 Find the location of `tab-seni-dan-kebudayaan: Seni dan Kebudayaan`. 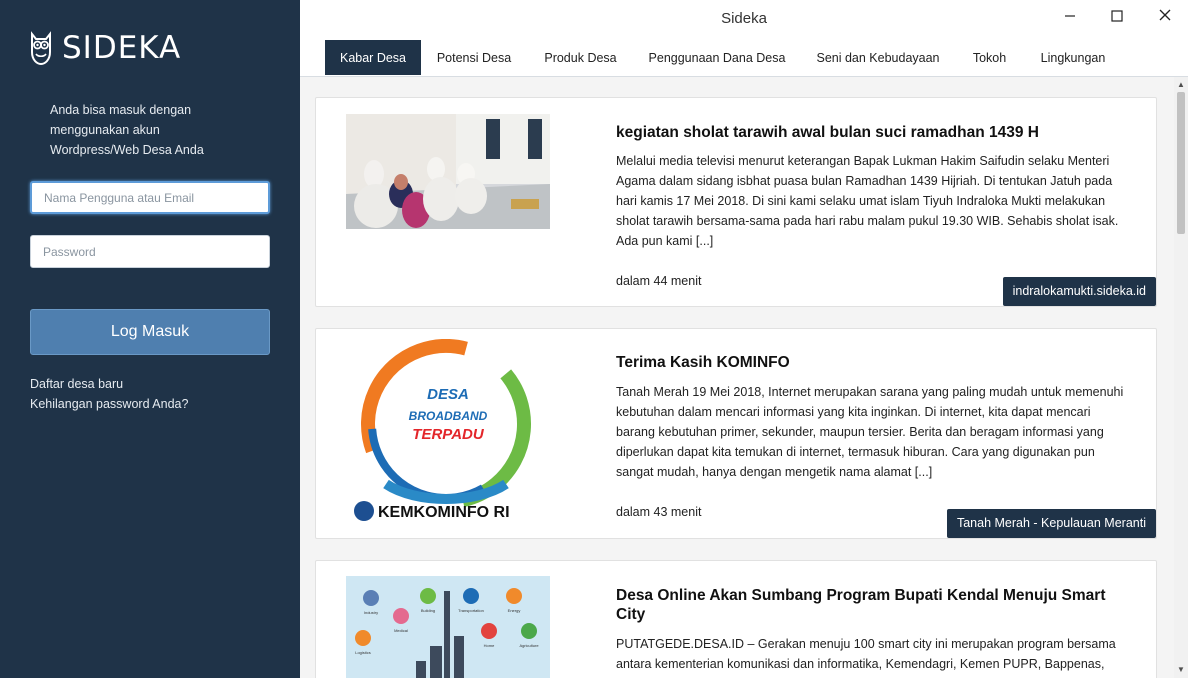

tab-seni-dan-kebudayaan: Seni dan Kebudayaan is located at coordinates (878, 57).